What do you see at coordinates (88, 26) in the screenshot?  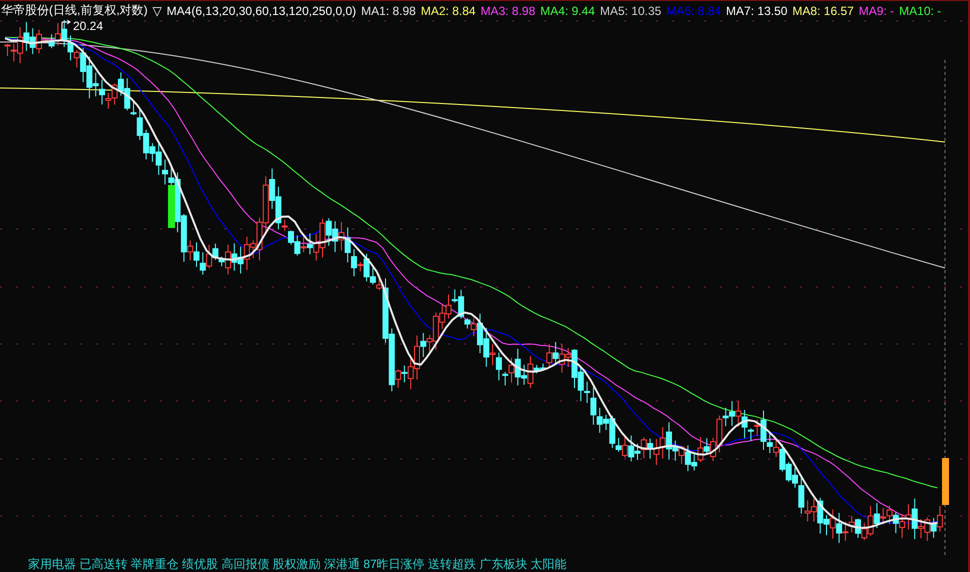 I see `high-price-label: 20.24` at bounding box center [88, 26].